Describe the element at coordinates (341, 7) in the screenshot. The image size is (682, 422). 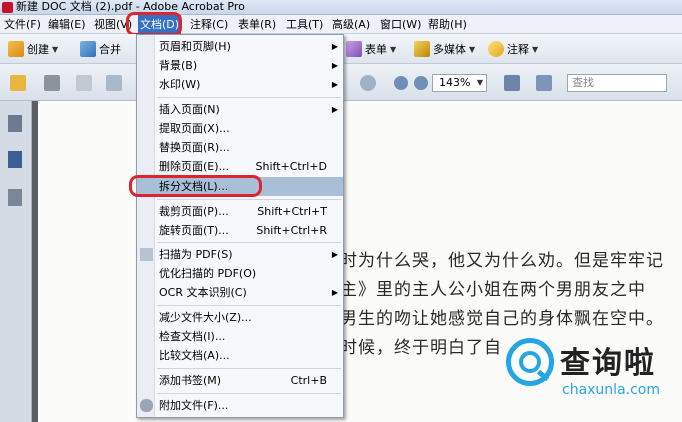
I see `title-bar: 新建 DOC 文档 (2).pdf - Adobe Acrobat Pro` at that location.